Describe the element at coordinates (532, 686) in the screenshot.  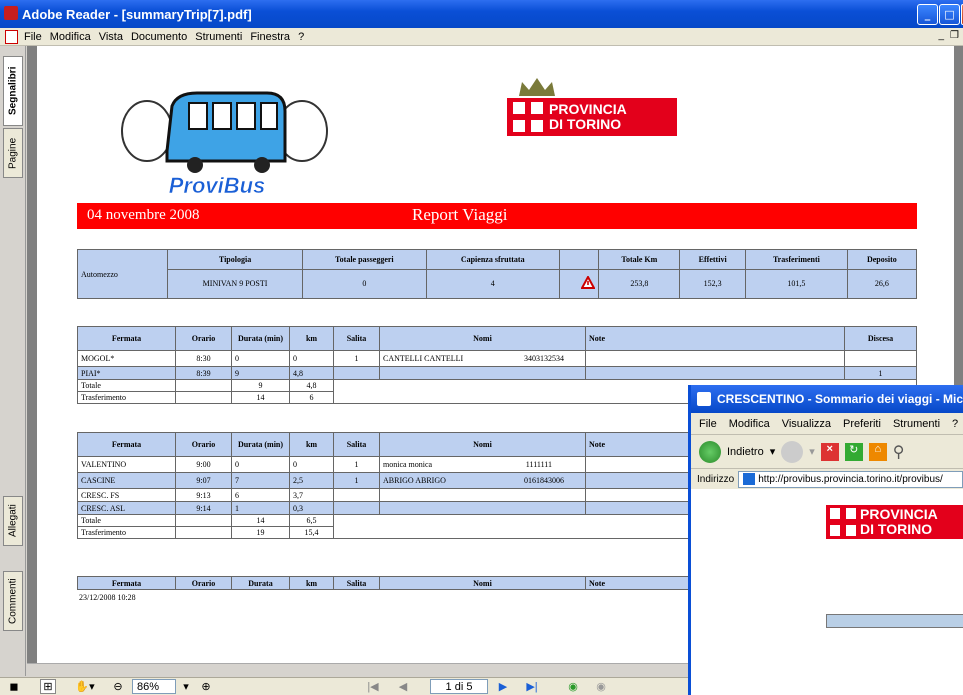
I see `last-page-icon: ▶|` at that location.